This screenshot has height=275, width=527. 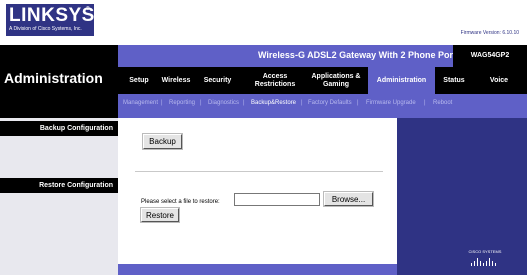 What do you see at coordinates (217, 80) in the screenshot?
I see `tab-security: Security` at bounding box center [217, 80].